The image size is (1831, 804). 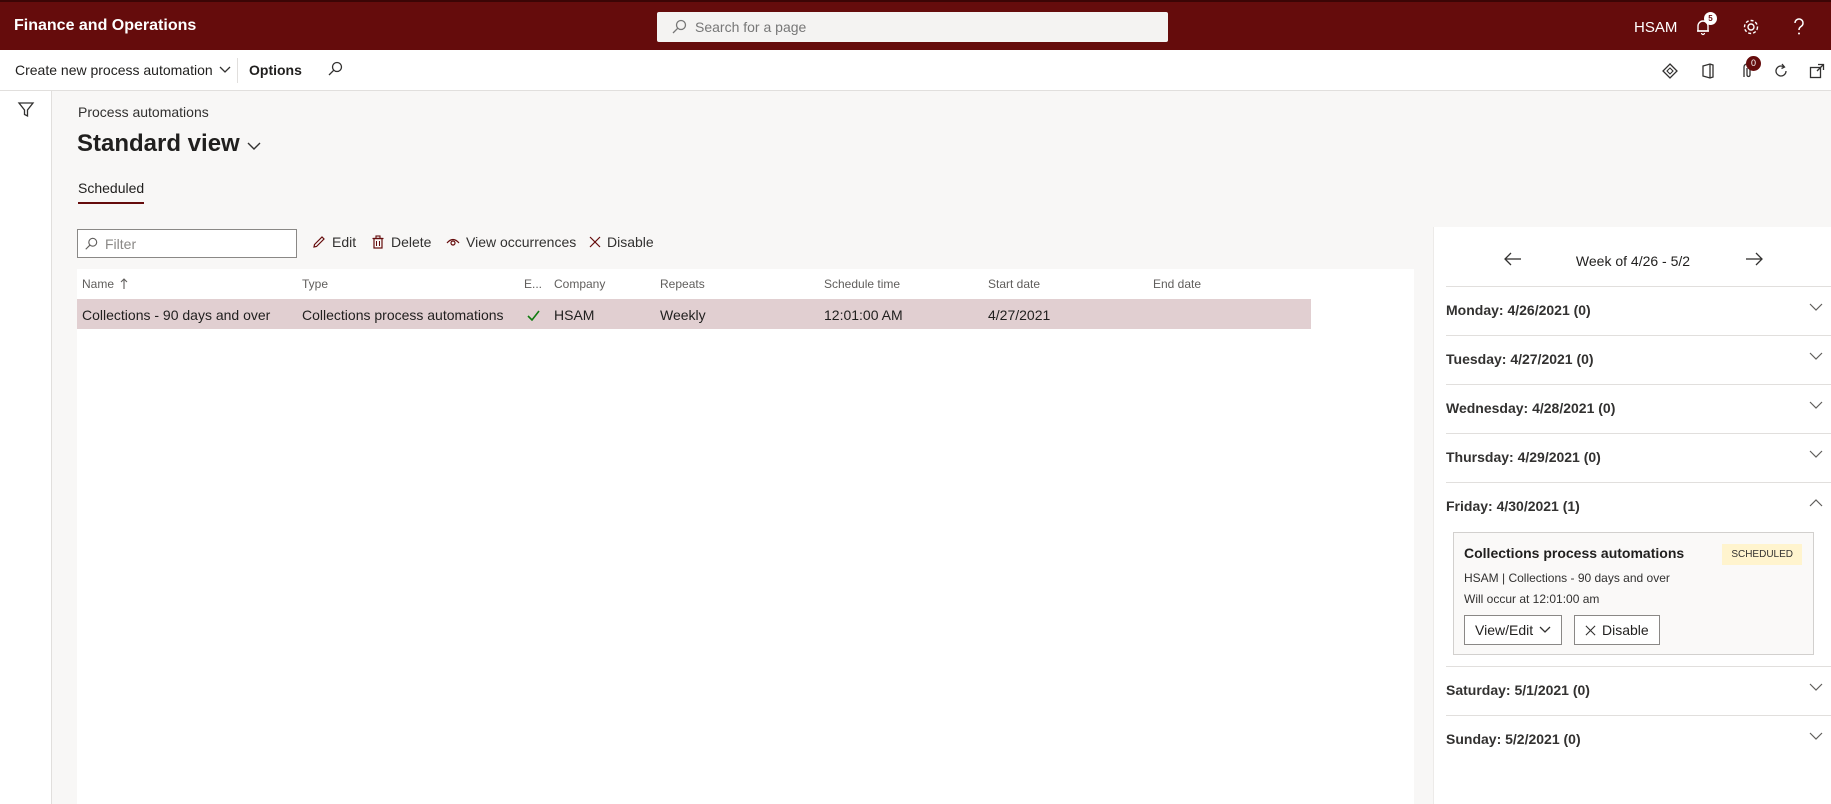 I want to click on action-search-button, so click(x=335, y=69).